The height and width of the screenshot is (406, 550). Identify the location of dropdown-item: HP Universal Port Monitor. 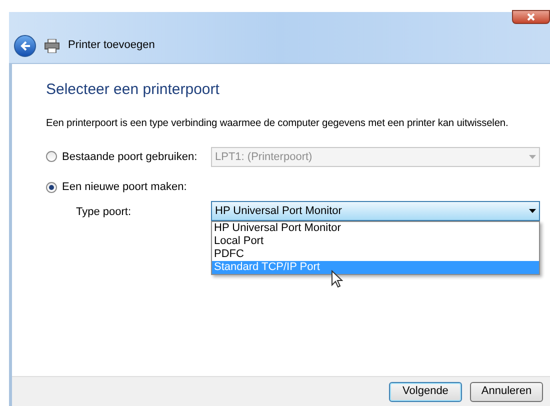
(375, 229).